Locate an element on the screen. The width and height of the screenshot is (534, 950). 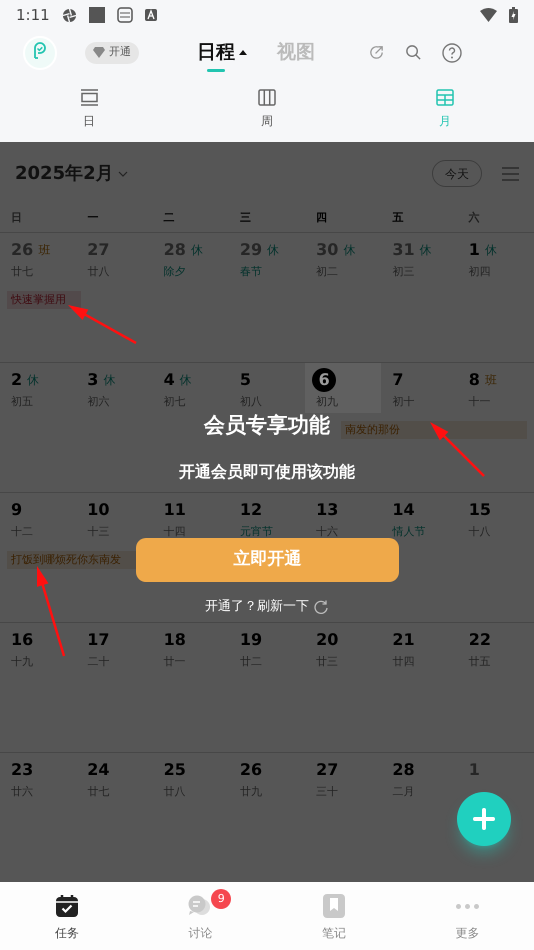
dialog-message: 开通会员即可使用该功能 is located at coordinates (267, 472).